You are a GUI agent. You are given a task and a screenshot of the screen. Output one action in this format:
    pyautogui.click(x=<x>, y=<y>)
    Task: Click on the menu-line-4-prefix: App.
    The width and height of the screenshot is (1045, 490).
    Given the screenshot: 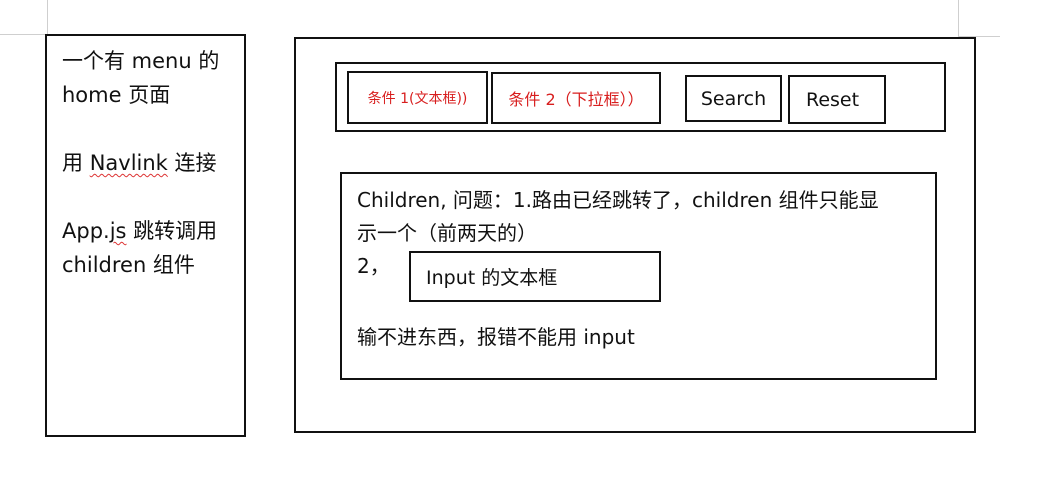 What is the action you would take?
    pyautogui.click(x=86, y=231)
    